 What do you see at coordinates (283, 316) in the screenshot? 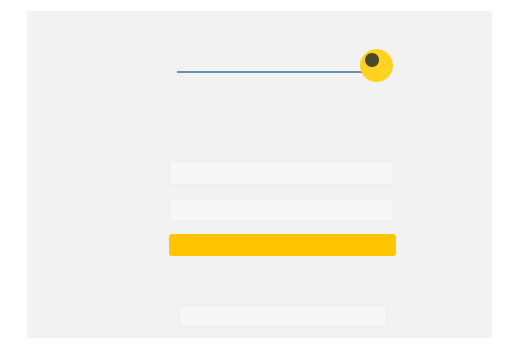
I see `register-button` at bounding box center [283, 316].